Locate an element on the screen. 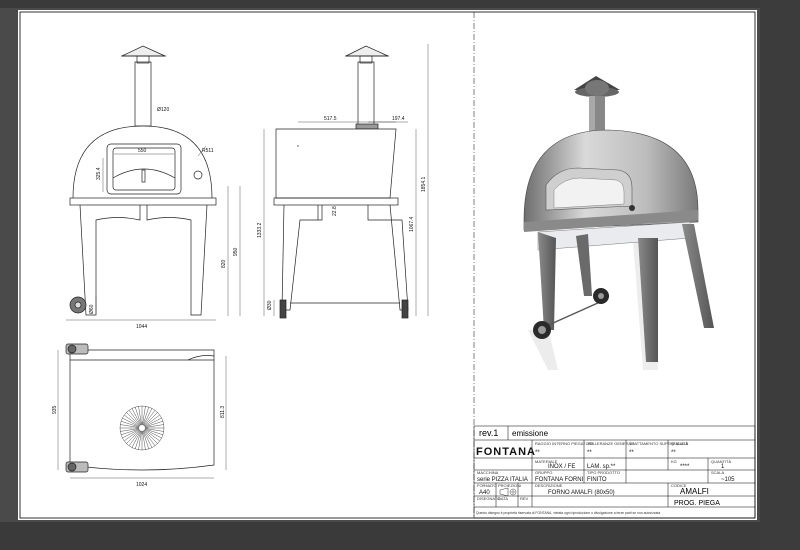 The image size is (800, 550). dim-leg-height: 820 is located at coordinates (224, 263).